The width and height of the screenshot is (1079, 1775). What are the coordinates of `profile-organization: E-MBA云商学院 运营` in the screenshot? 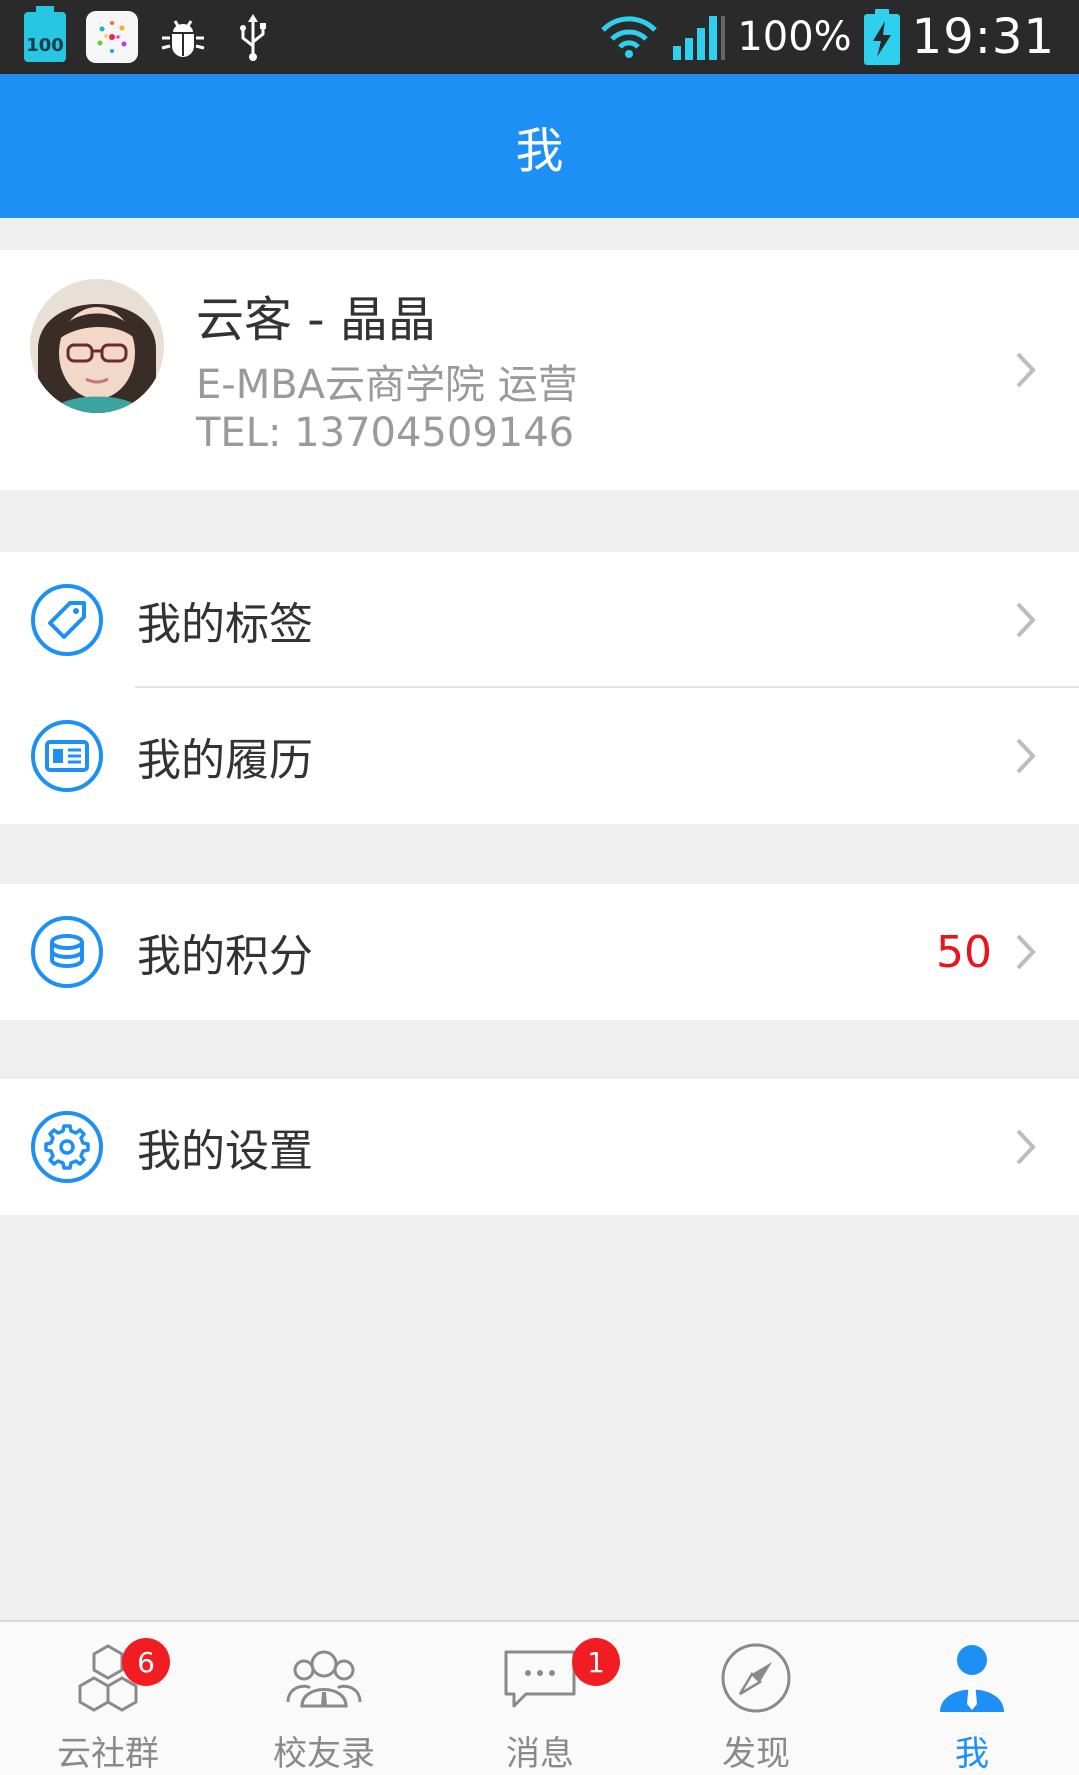 It's located at (387, 385).